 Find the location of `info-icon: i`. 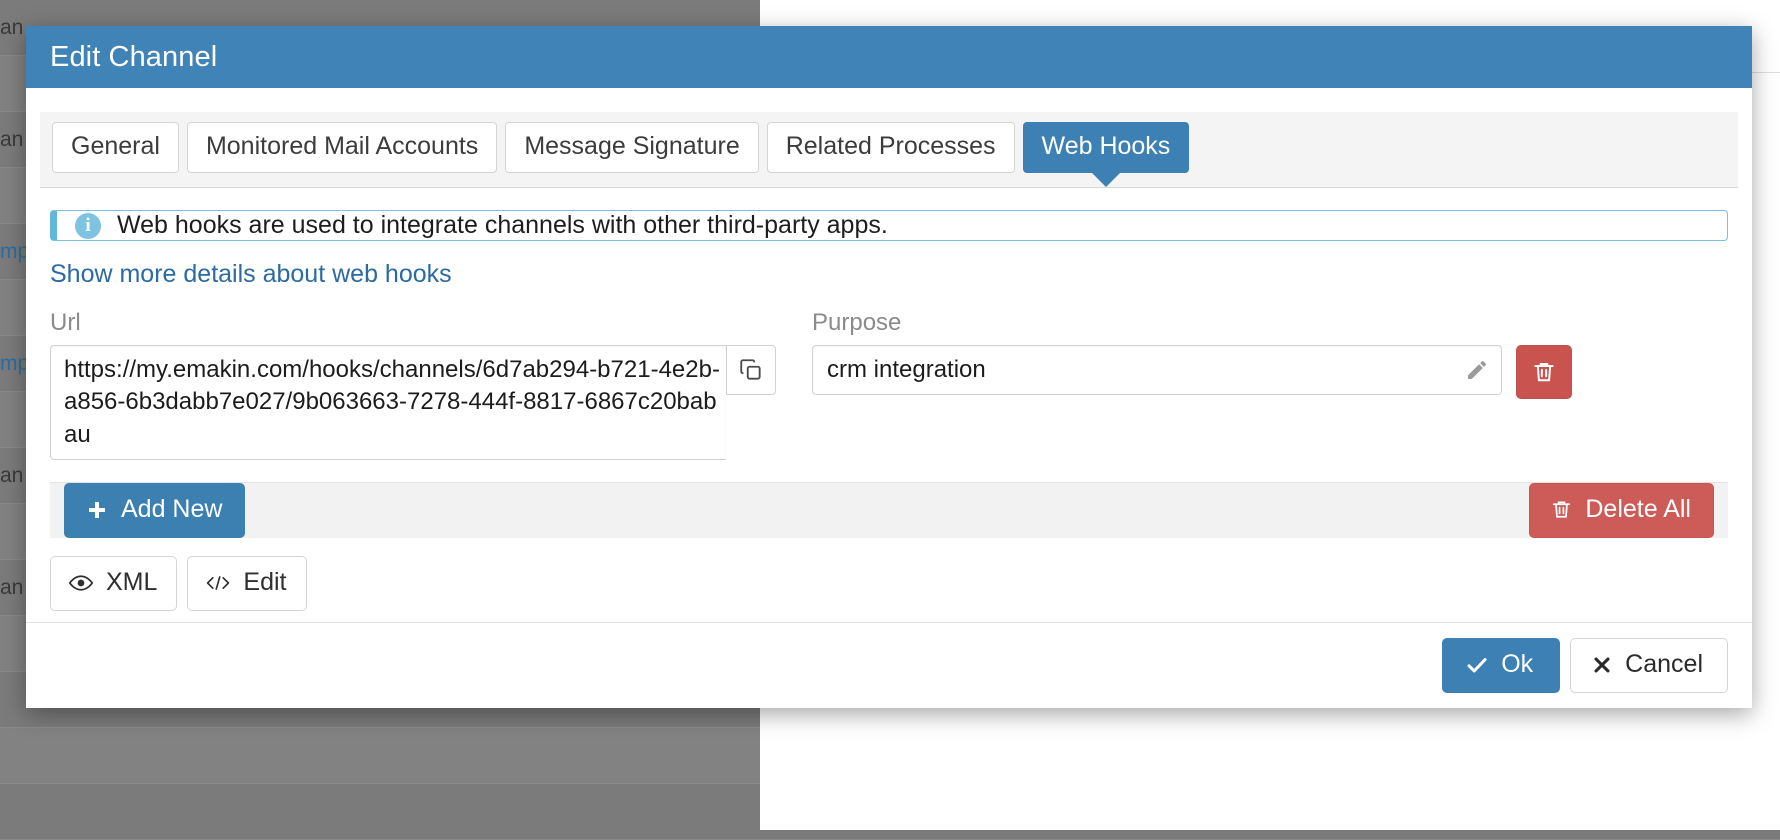

info-icon: i is located at coordinates (88, 226).